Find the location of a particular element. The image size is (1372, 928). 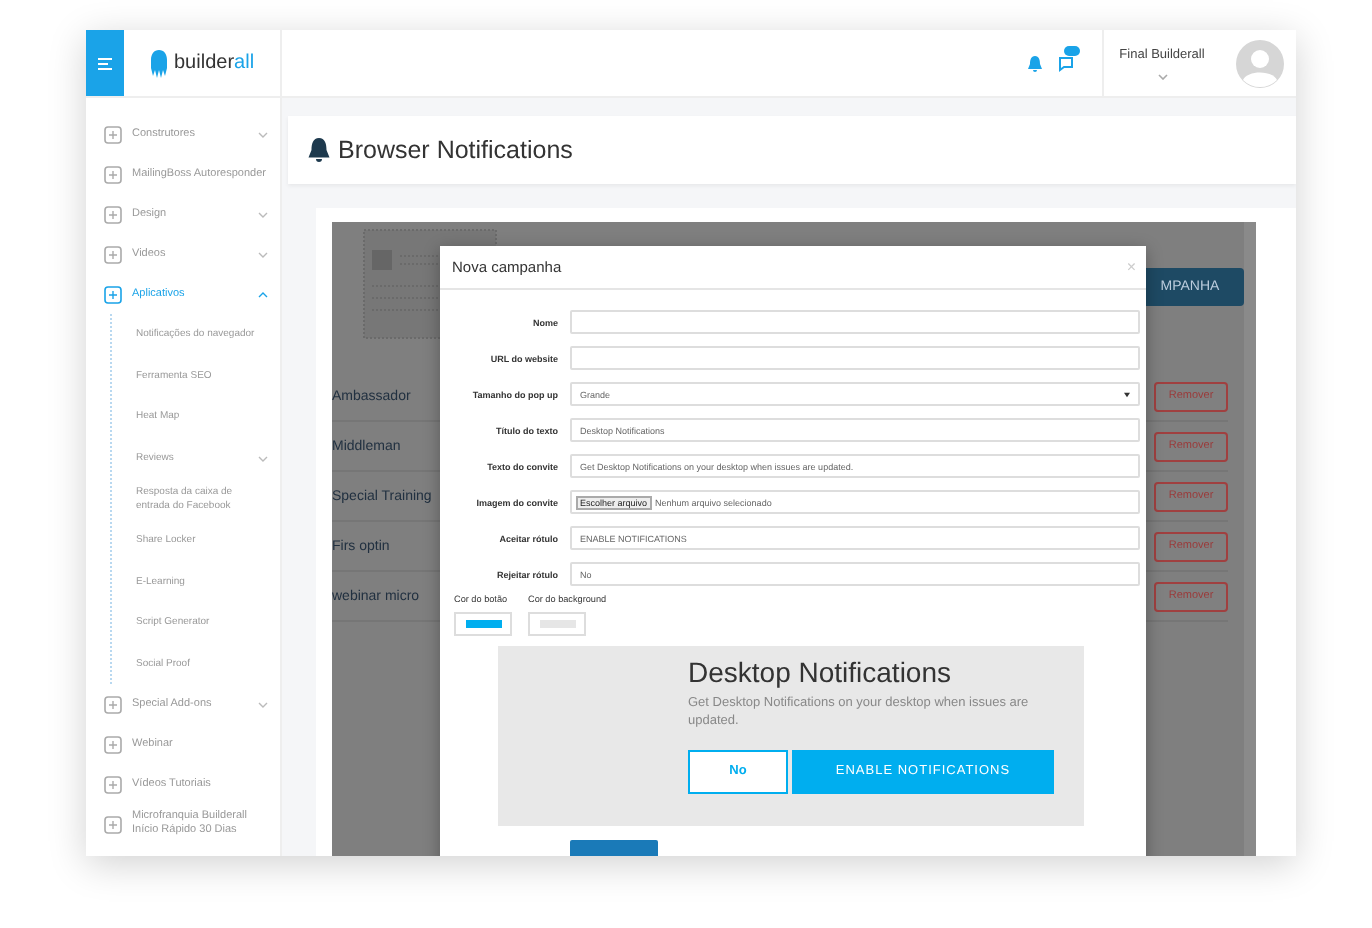

chat-icon is located at coordinates (1066, 63).